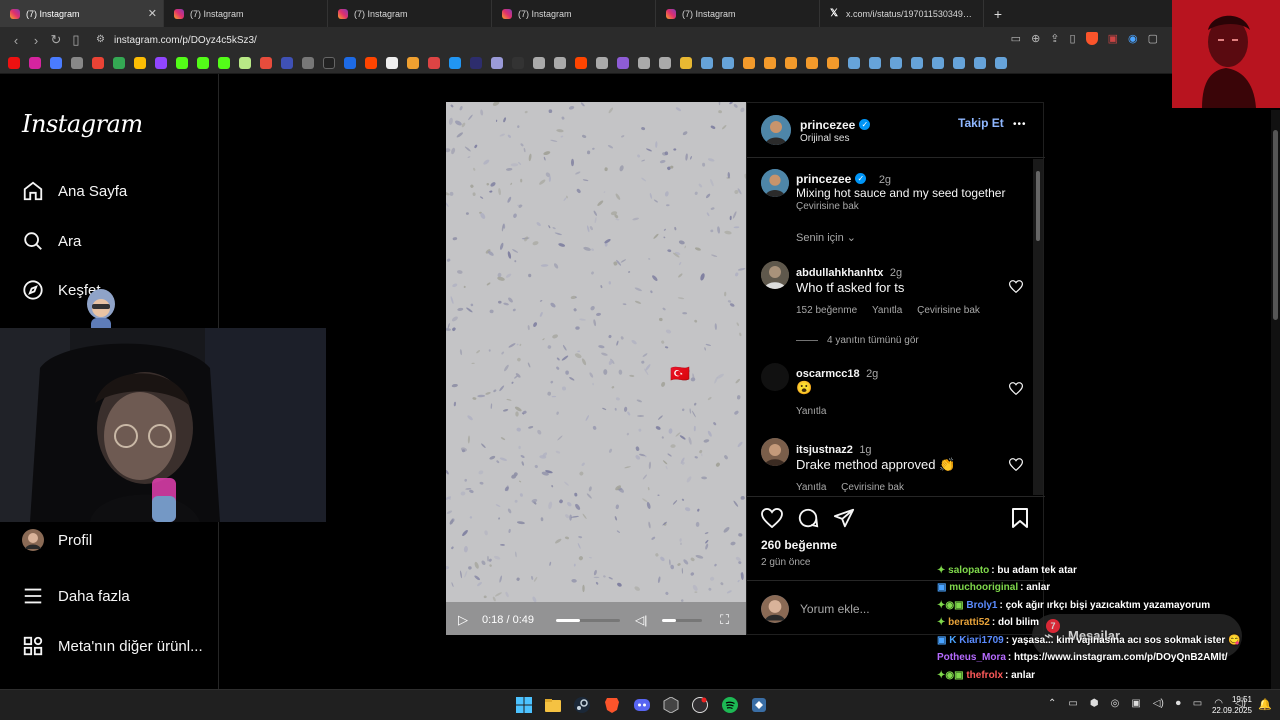 The image size is (1280, 720). I want to click on volume-slider, so click(682, 620).